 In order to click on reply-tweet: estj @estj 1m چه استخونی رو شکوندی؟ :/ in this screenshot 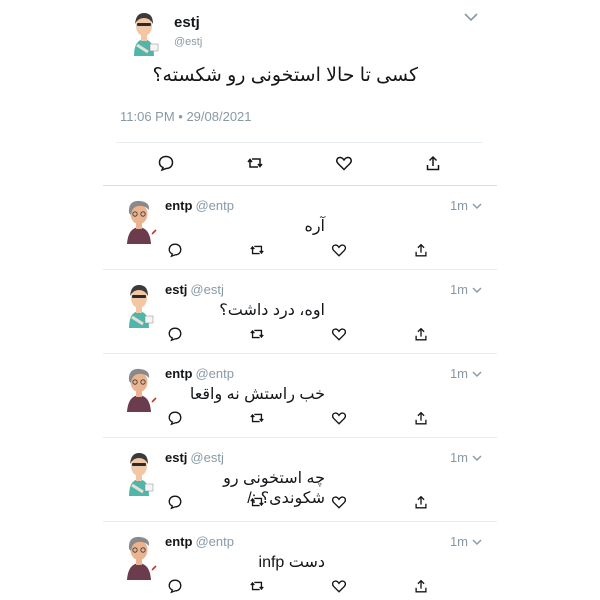, I will do `click(300, 480)`.